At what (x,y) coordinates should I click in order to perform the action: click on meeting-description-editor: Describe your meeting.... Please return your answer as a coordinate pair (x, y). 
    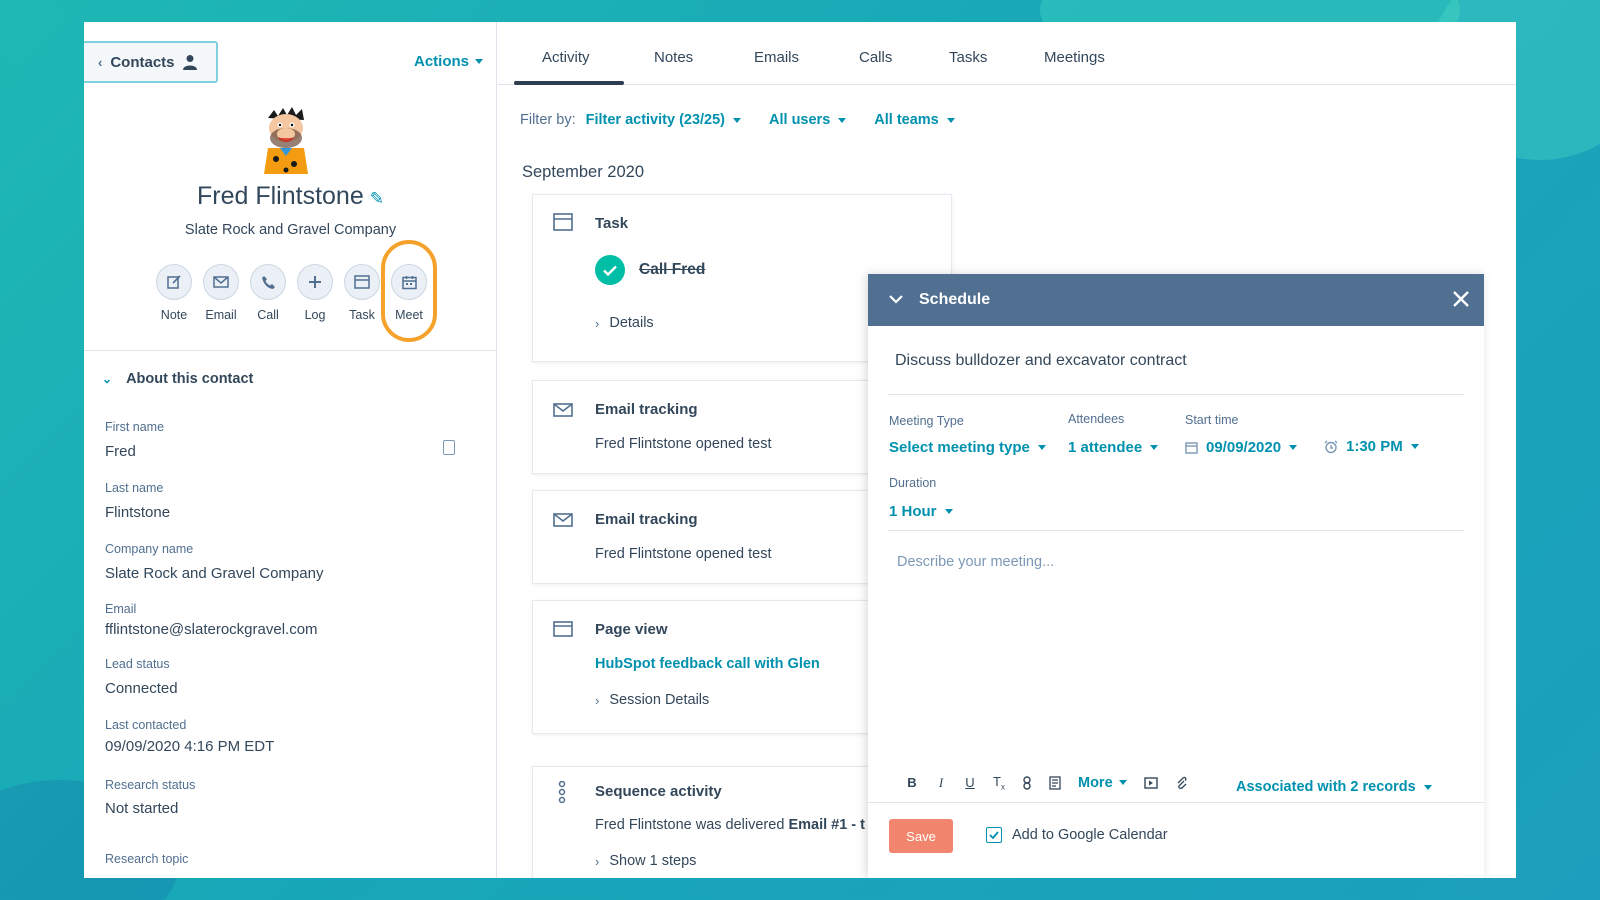
    Looking at the image, I should click on (975, 562).